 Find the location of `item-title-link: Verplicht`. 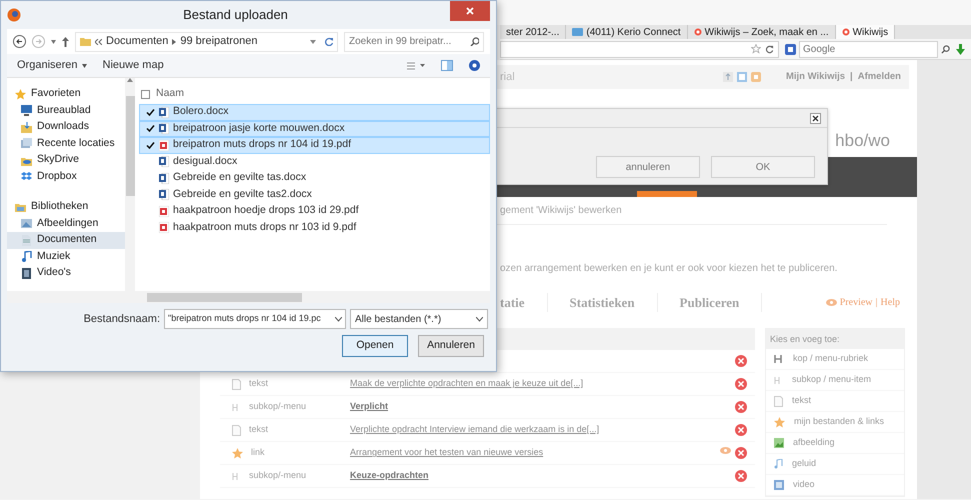

item-title-link: Verplicht is located at coordinates (369, 406).